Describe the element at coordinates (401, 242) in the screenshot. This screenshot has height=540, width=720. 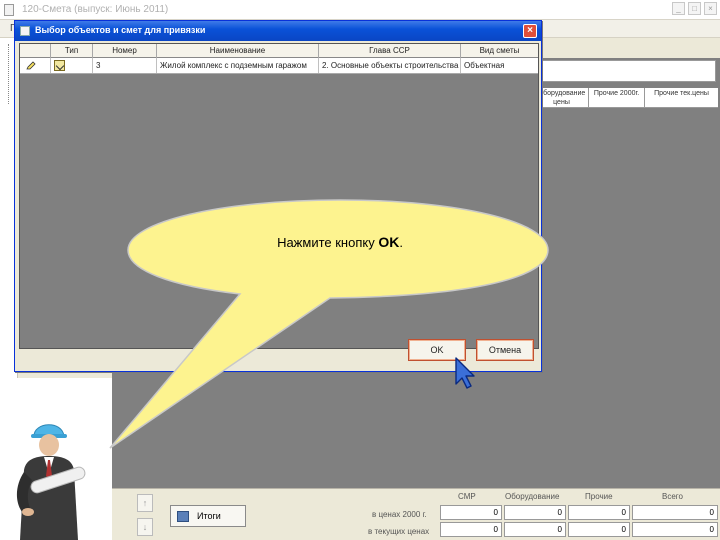
I see `callout-text-end: .` at that location.